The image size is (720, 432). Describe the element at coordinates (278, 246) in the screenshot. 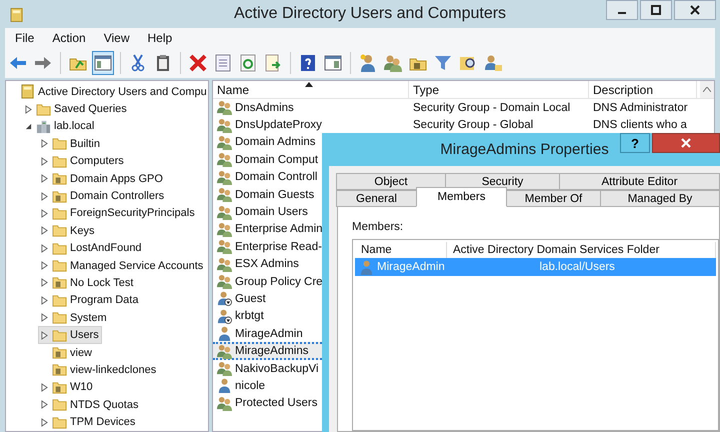

I see `object-name: Enterprise Read-` at that location.